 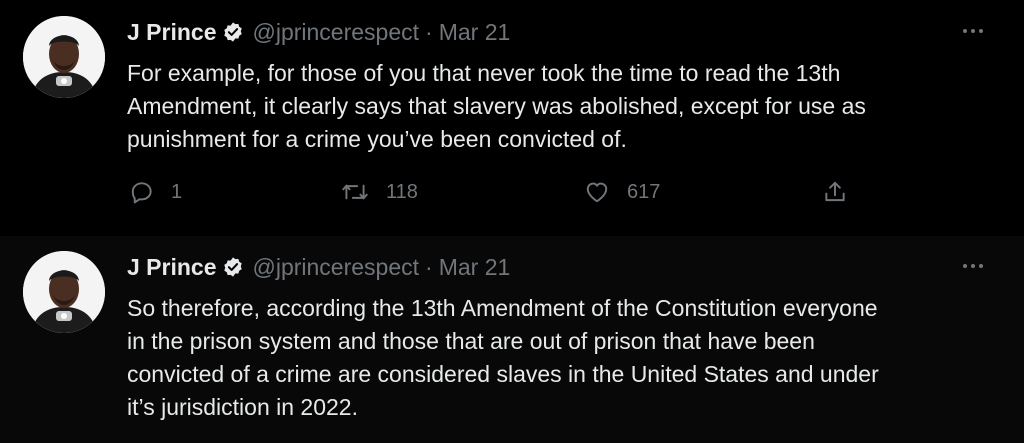 What do you see at coordinates (557, 192) in the screenshot?
I see `tweet-actions: 1 118 617` at bounding box center [557, 192].